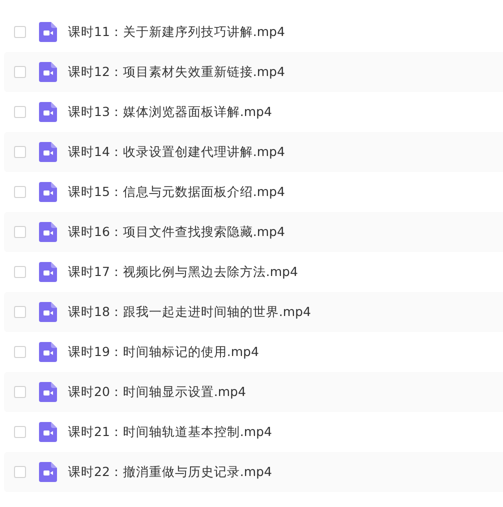 The width and height of the screenshot is (503, 507). What do you see at coordinates (183, 271) in the screenshot?
I see `file-name: 课时17：视频比例与黑边去除方法.mp4` at bounding box center [183, 271].